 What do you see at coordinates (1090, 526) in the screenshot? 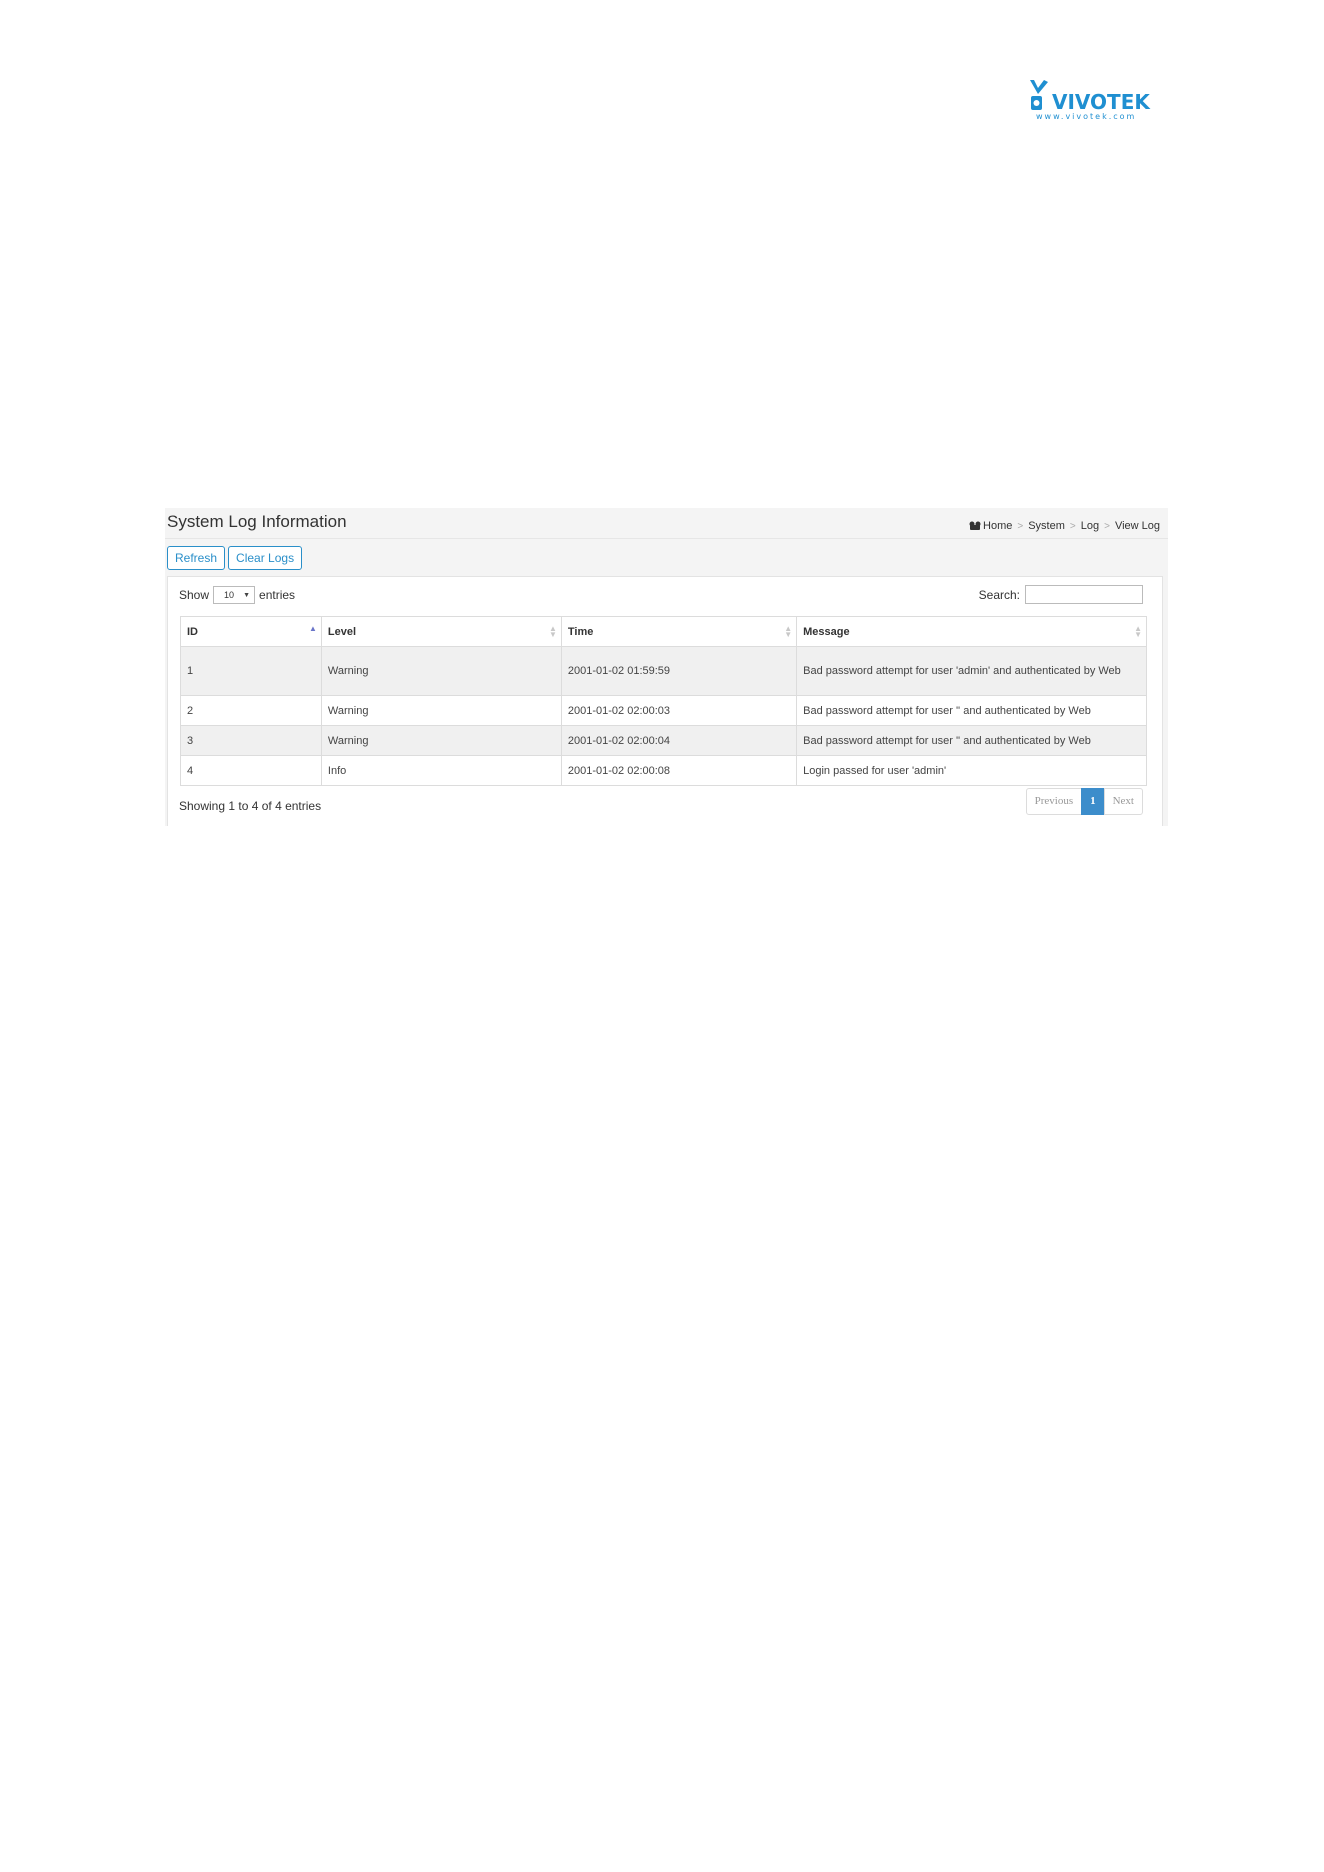
I see `breadcrumb-log: Log` at bounding box center [1090, 526].